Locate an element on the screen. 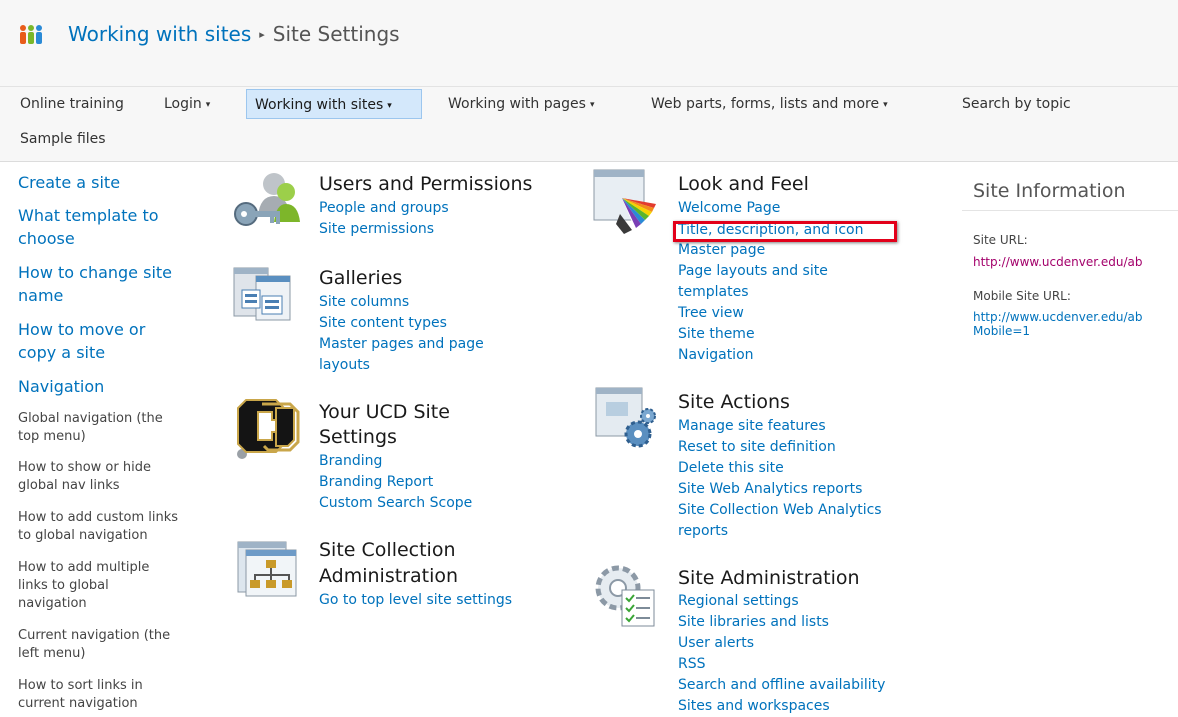  section-title-site-actions: Site Actions is located at coordinates (734, 402).